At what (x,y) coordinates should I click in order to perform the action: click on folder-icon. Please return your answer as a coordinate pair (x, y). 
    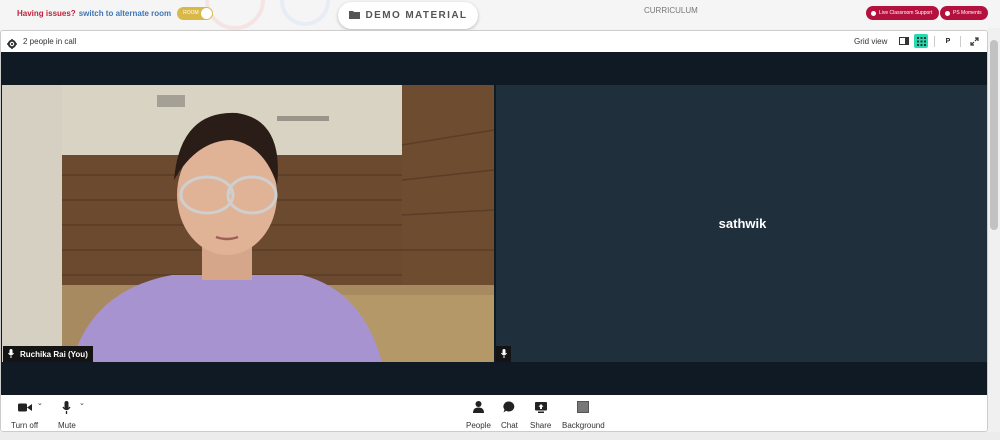
    Looking at the image, I should click on (354, 16).